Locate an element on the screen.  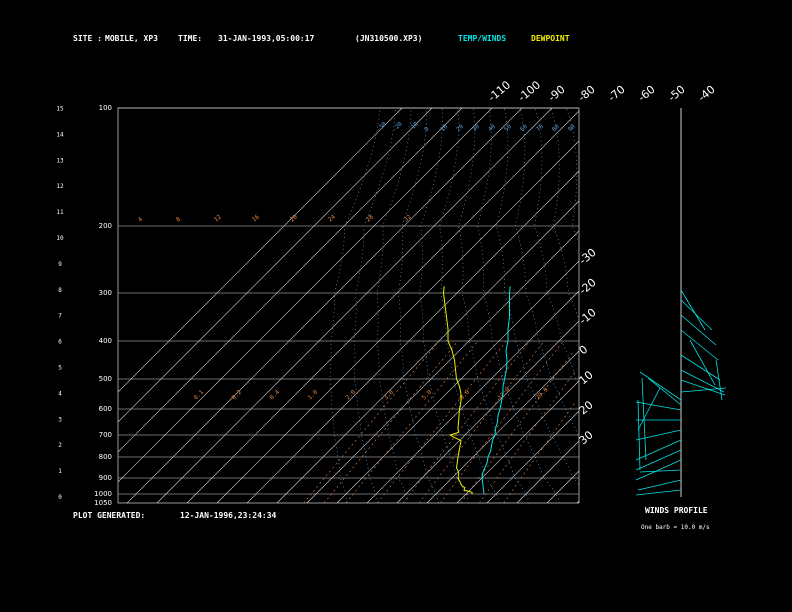
height-tick-label: 12 is located at coordinates (60, 186).